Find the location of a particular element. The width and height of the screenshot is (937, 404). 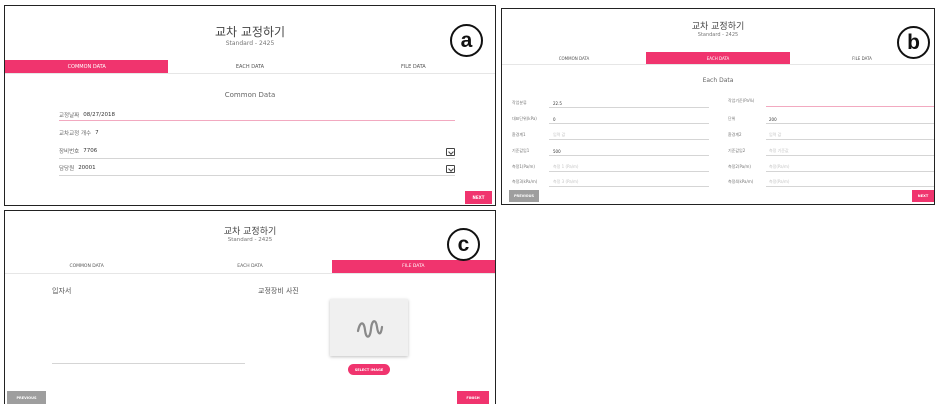

row-6-right-label: 측정4(kPa/m) is located at coordinates (741, 181).